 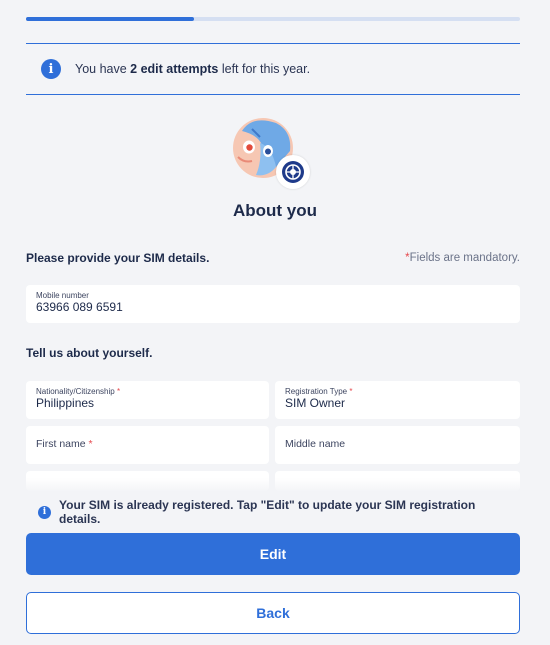 What do you see at coordinates (273, 353) in the screenshot?
I see `about-section-header: Tell us about yourself.` at bounding box center [273, 353].